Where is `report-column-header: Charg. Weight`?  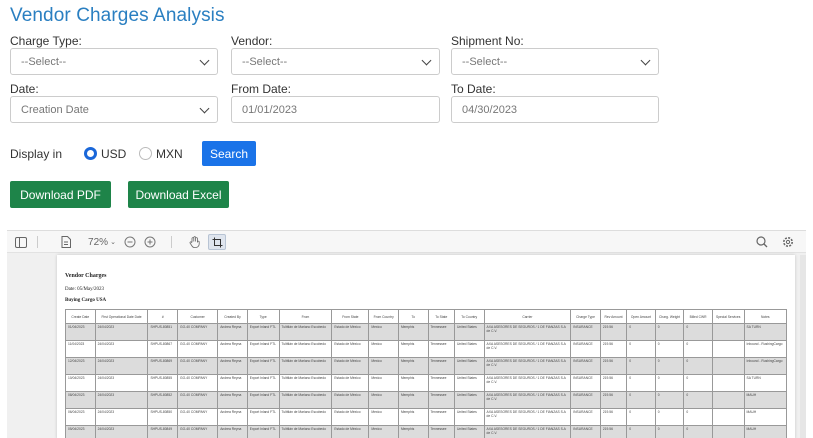 report-column-header: Charg. Weight is located at coordinates (669, 316).